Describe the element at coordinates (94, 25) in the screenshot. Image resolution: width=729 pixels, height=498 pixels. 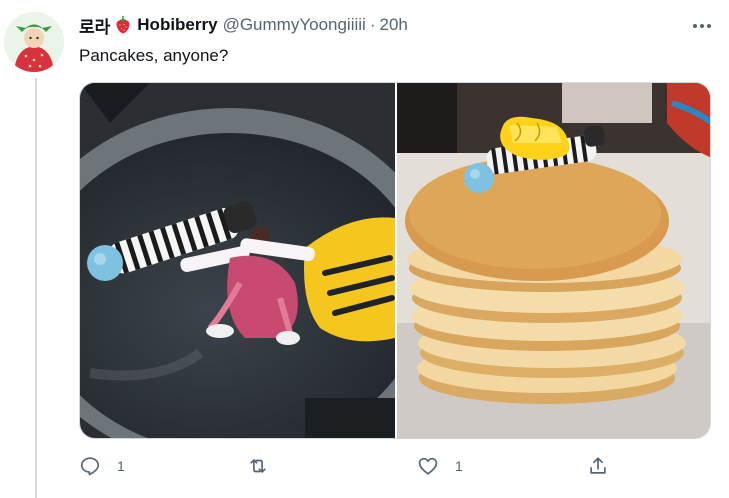
I see `author-korean-name: 로라` at that location.